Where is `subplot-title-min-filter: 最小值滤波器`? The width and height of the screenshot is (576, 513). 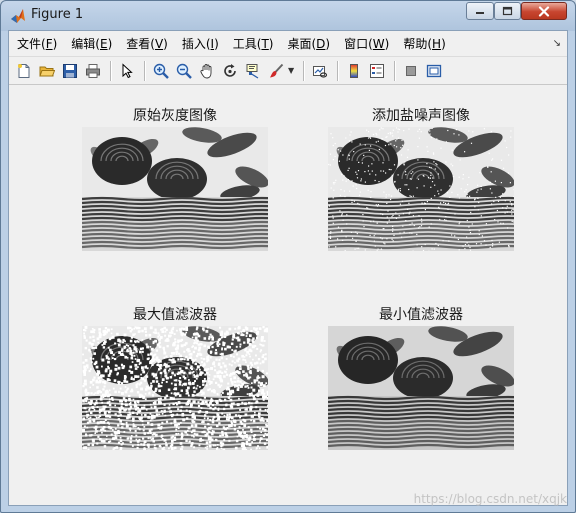
subplot-title-min-filter: 最小值滤波器 is located at coordinates (421, 315).